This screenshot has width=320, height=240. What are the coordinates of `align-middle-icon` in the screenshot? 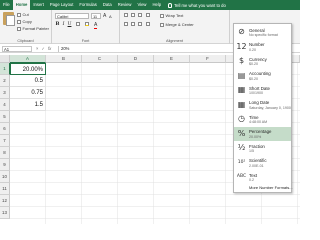 It's located at (133, 15).